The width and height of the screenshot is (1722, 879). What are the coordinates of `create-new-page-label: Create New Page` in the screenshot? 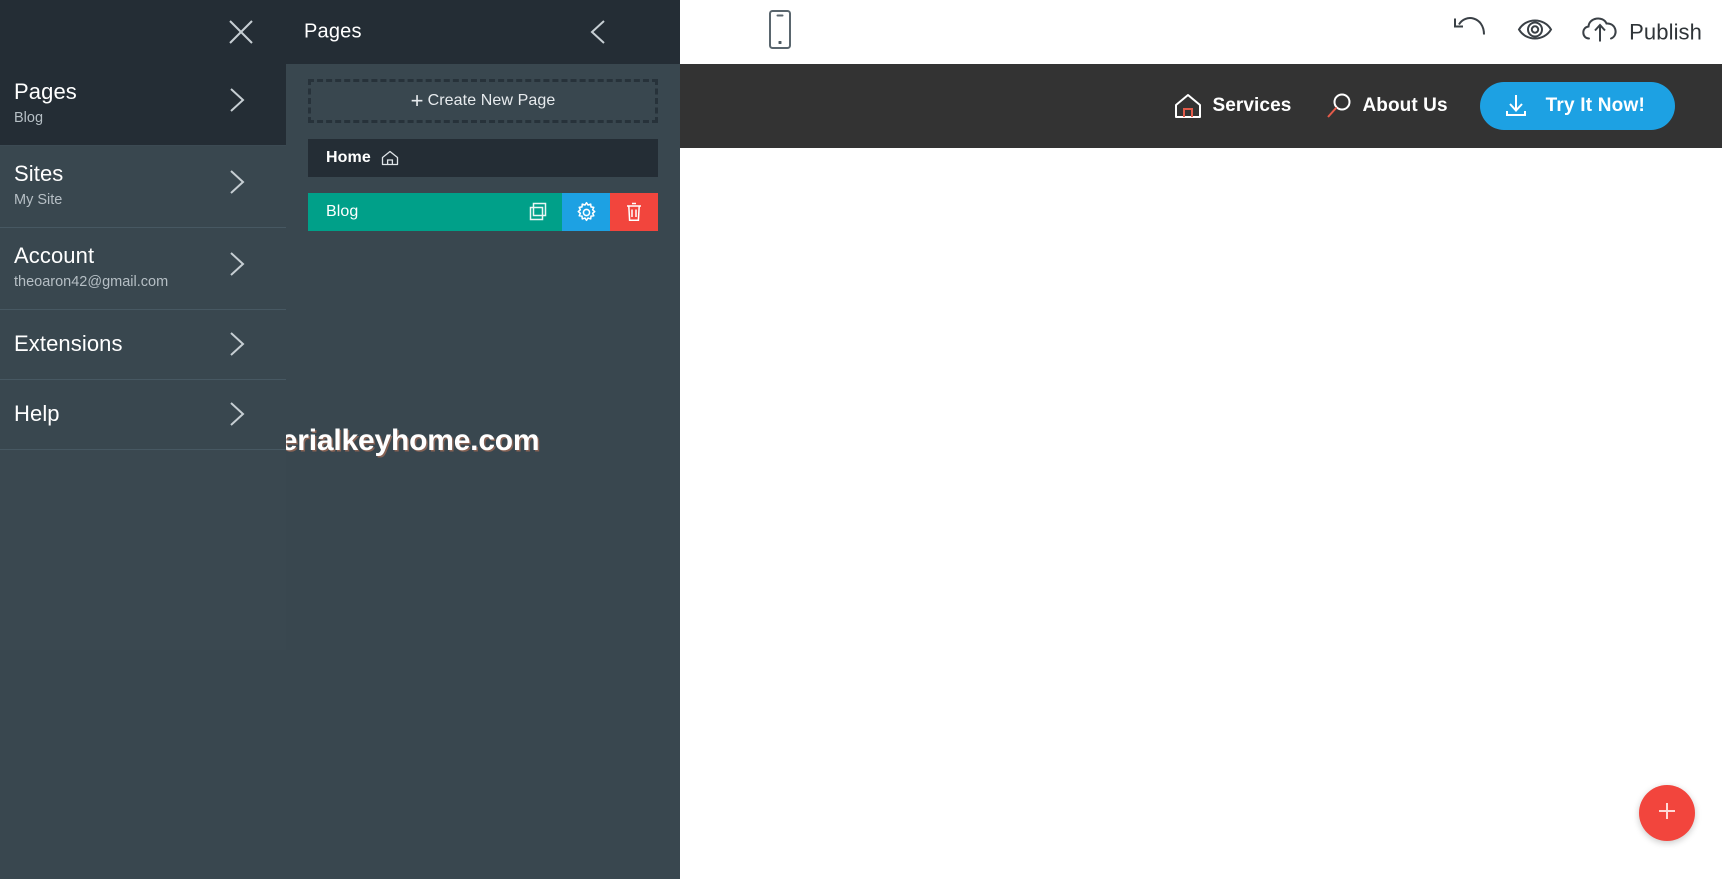 It's located at (491, 100).